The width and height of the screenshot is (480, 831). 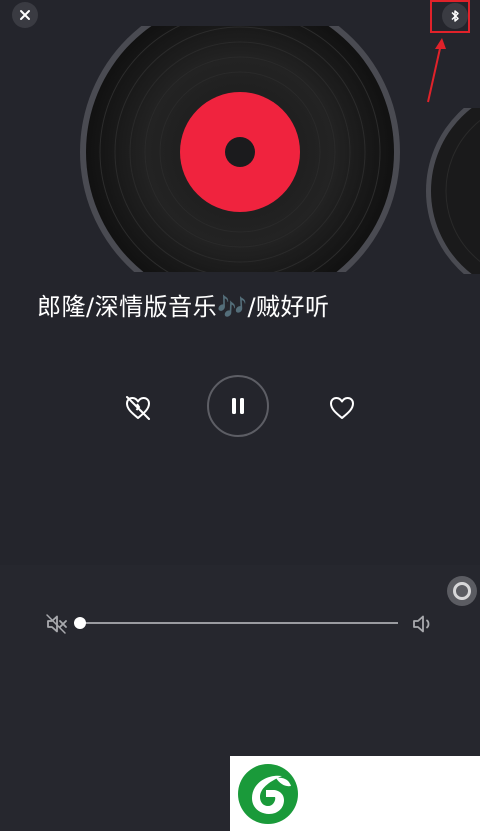 What do you see at coordinates (453, 191) in the screenshot?
I see `next-vinyl-disc` at bounding box center [453, 191].